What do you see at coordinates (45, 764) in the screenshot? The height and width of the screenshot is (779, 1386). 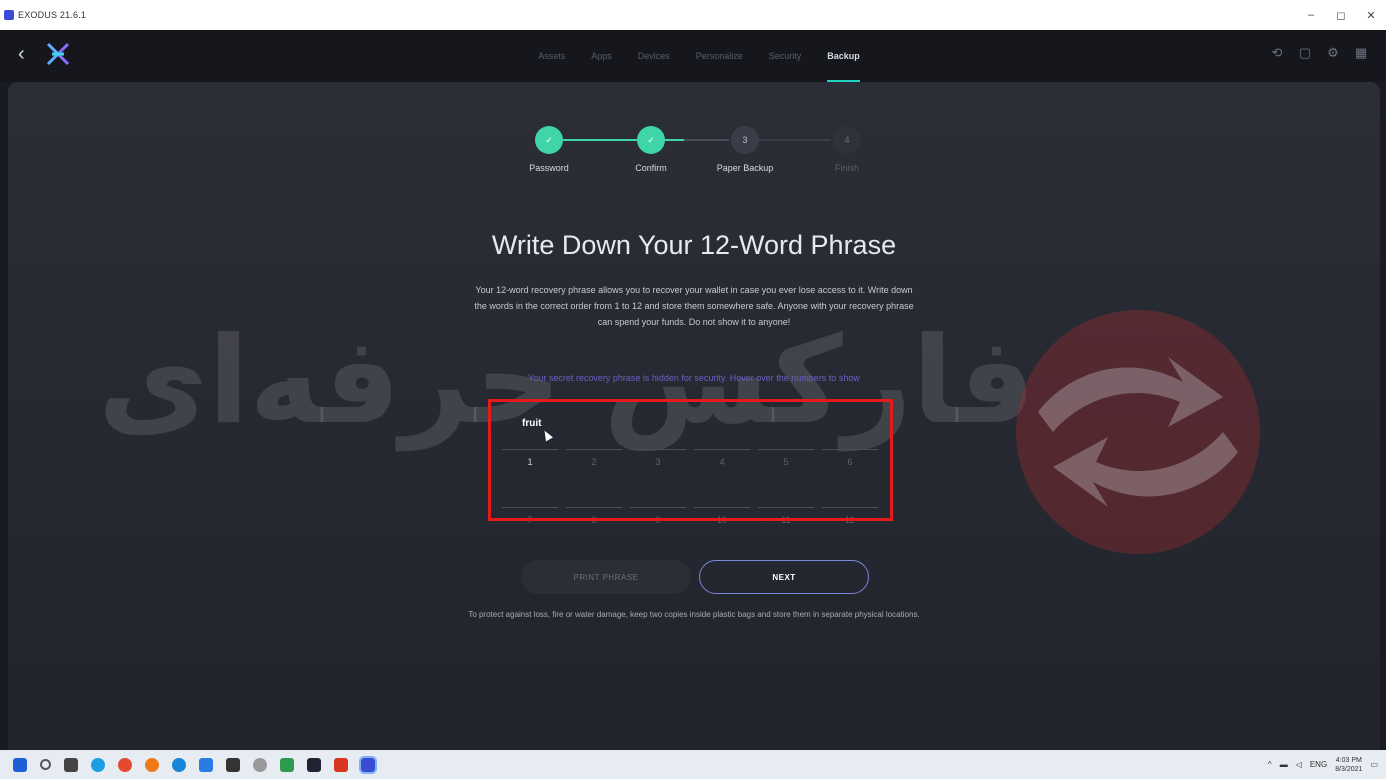 I see `search-icon` at bounding box center [45, 764].